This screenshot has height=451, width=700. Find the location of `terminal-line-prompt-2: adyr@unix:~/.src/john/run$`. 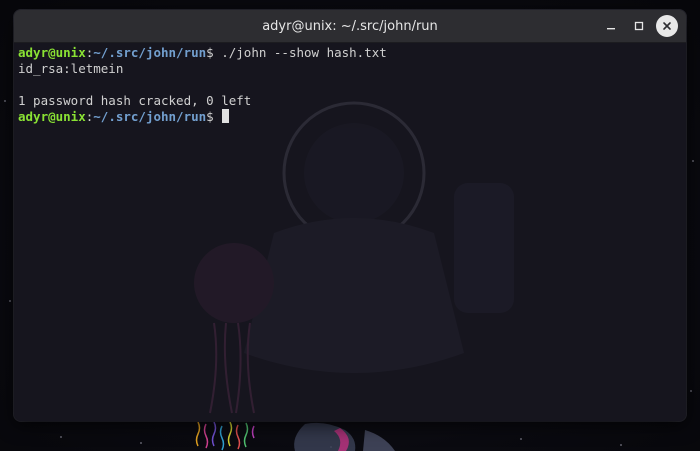

terminal-line-prompt-2: adyr@unix:~/.src/john/run$ is located at coordinates (350, 117).